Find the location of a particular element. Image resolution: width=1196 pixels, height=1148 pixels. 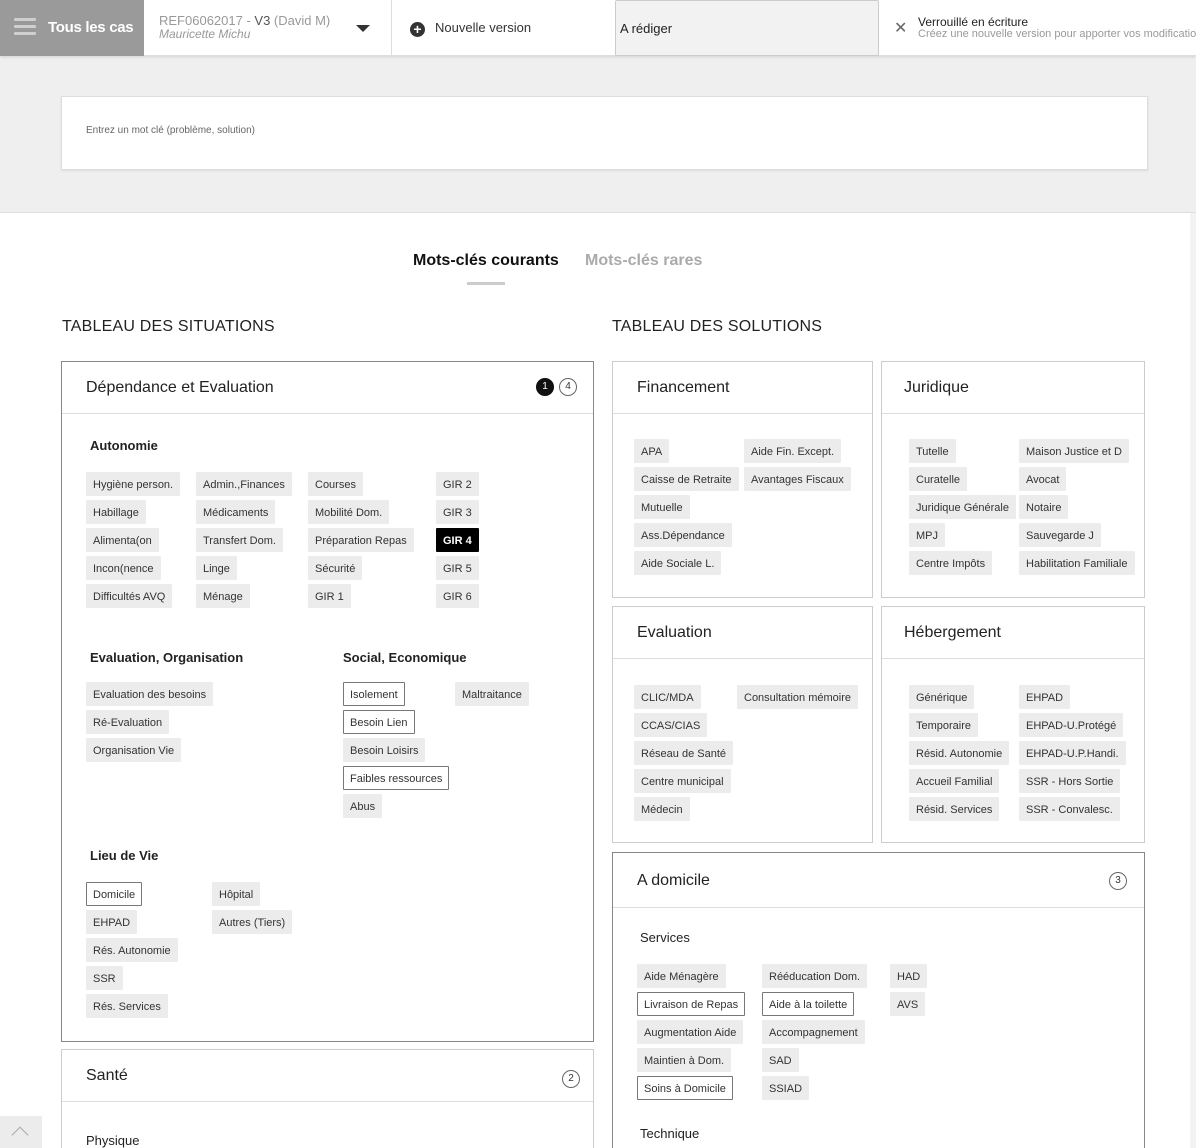

search-input is located at coordinates (386, 130).